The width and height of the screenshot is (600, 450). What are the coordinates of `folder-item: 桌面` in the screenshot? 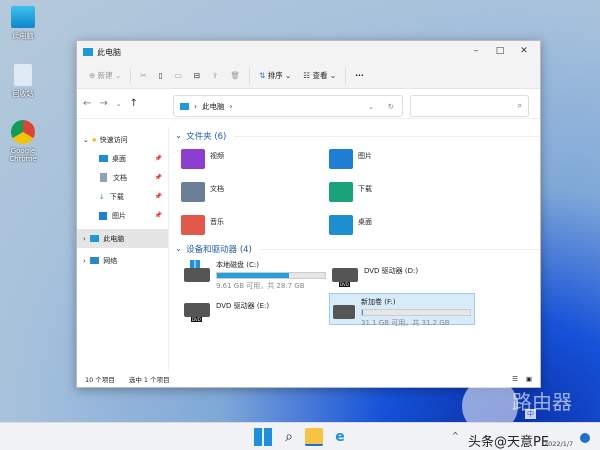 It's located at (399, 229).